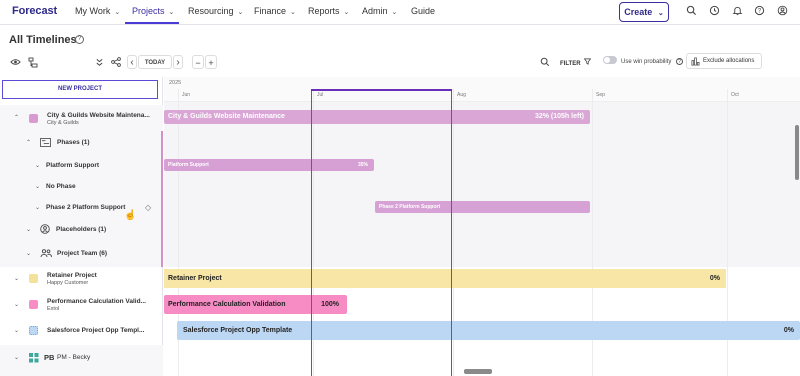 Image resolution: width=800 pixels, height=376 pixels. I want to click on nav-admin: Admin ⌄, so click(379, 11).